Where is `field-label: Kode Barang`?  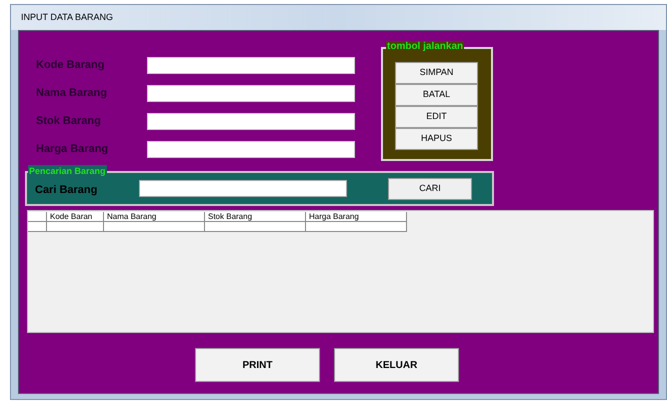 field-label: Kode Barang is located at coordinates (71, 66).